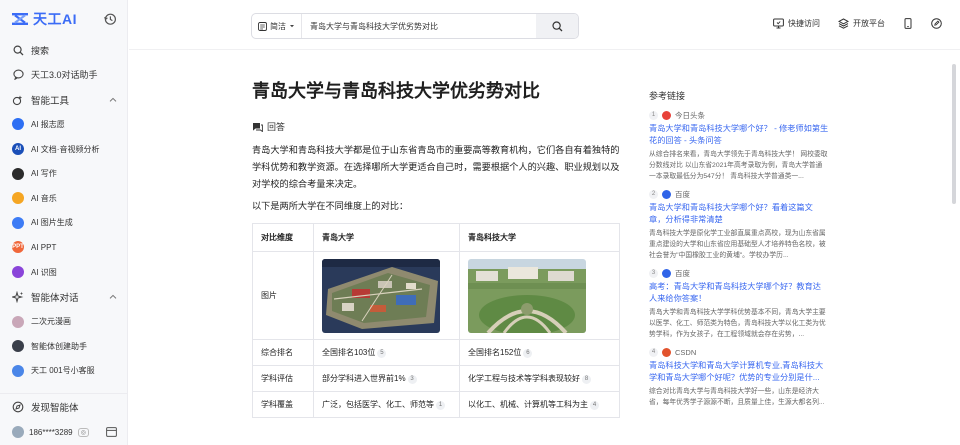  I want to click on table-cell: 学科覆盖, so click(283, 404).